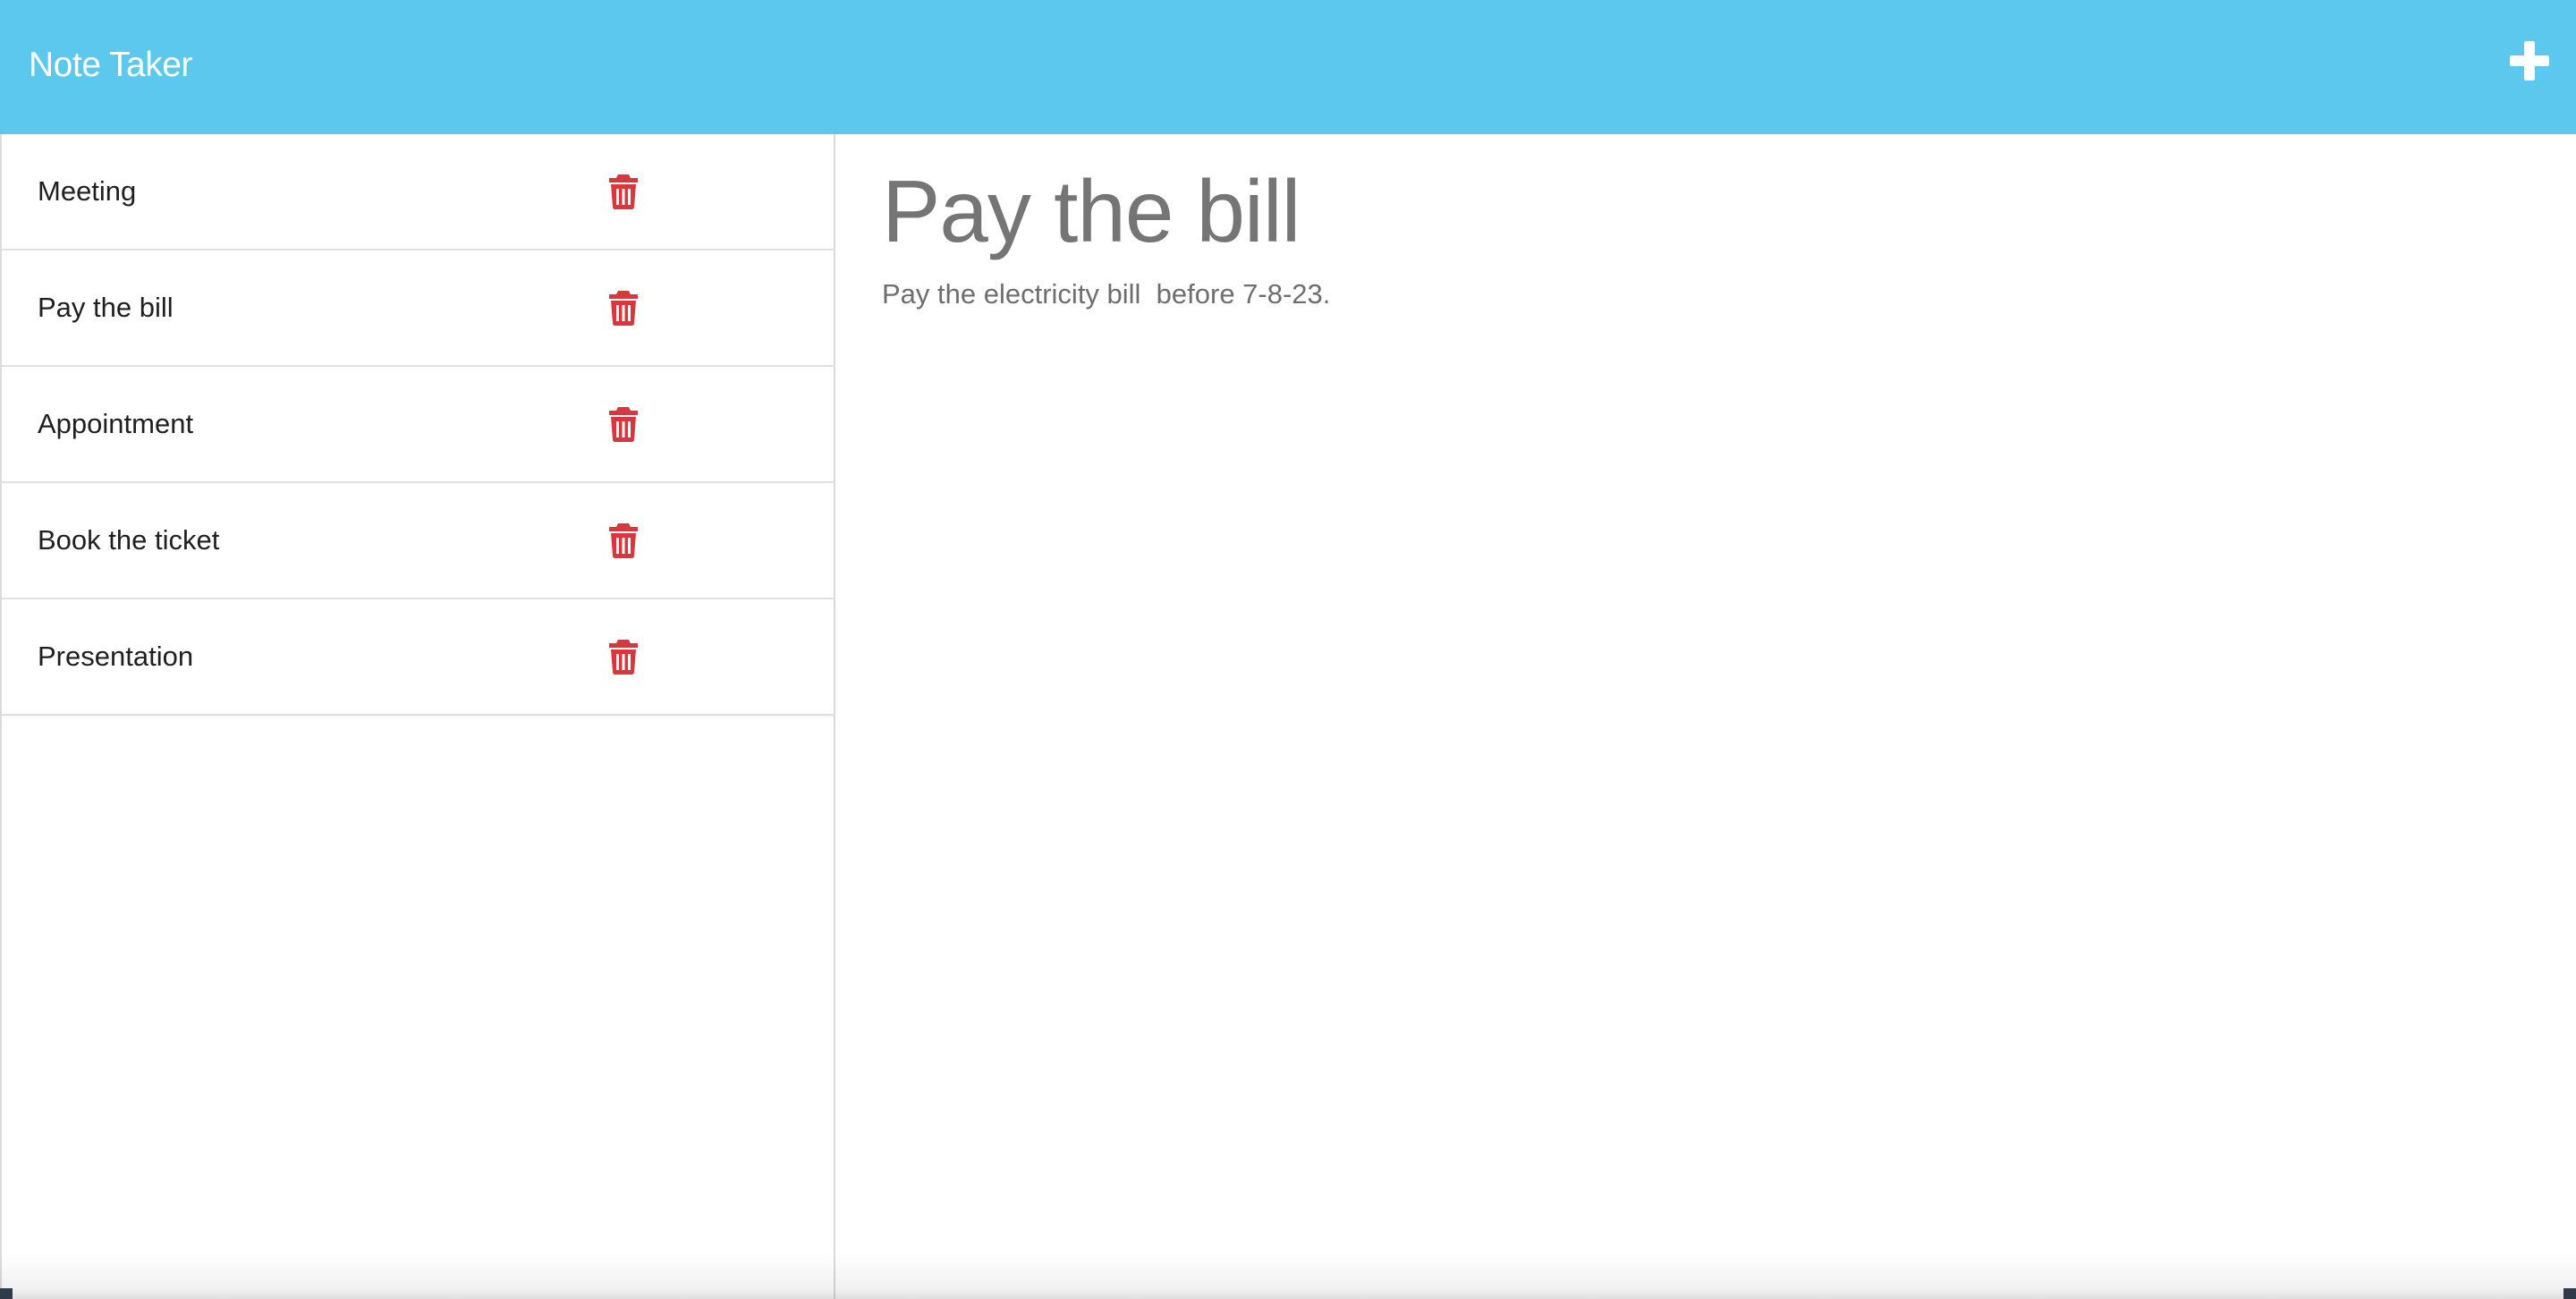 The image size is (2576, 1299). Describe the element at coordinates (418, 657) in the screenshot. I see `note-list-item: Presentation` at that location.